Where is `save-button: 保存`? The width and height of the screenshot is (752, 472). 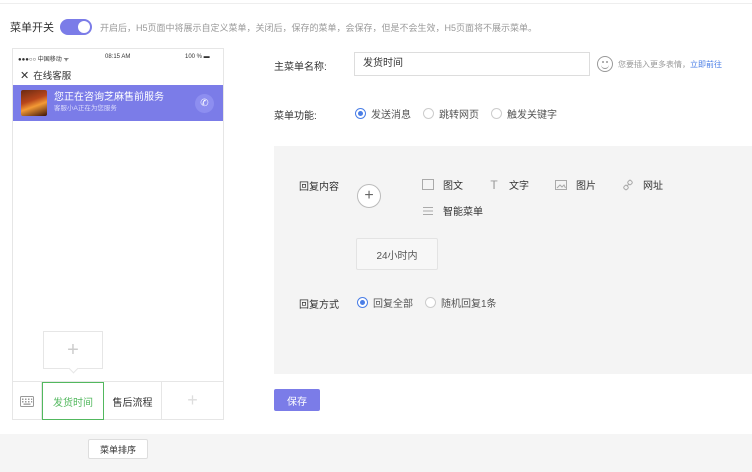 save-button: 保存 is located at coordinates (297, 400).